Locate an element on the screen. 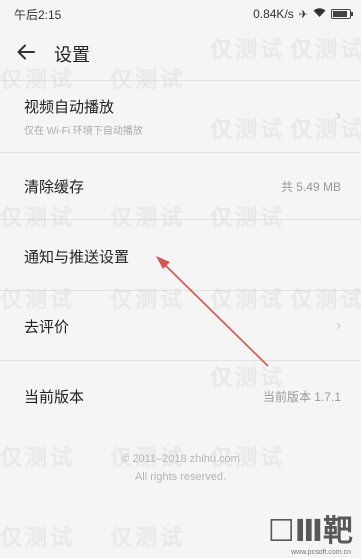 The height and width of the screenshot is (558, 361). site-logo: ☐Ⅲ靶 is located at coordinates (310, 531).